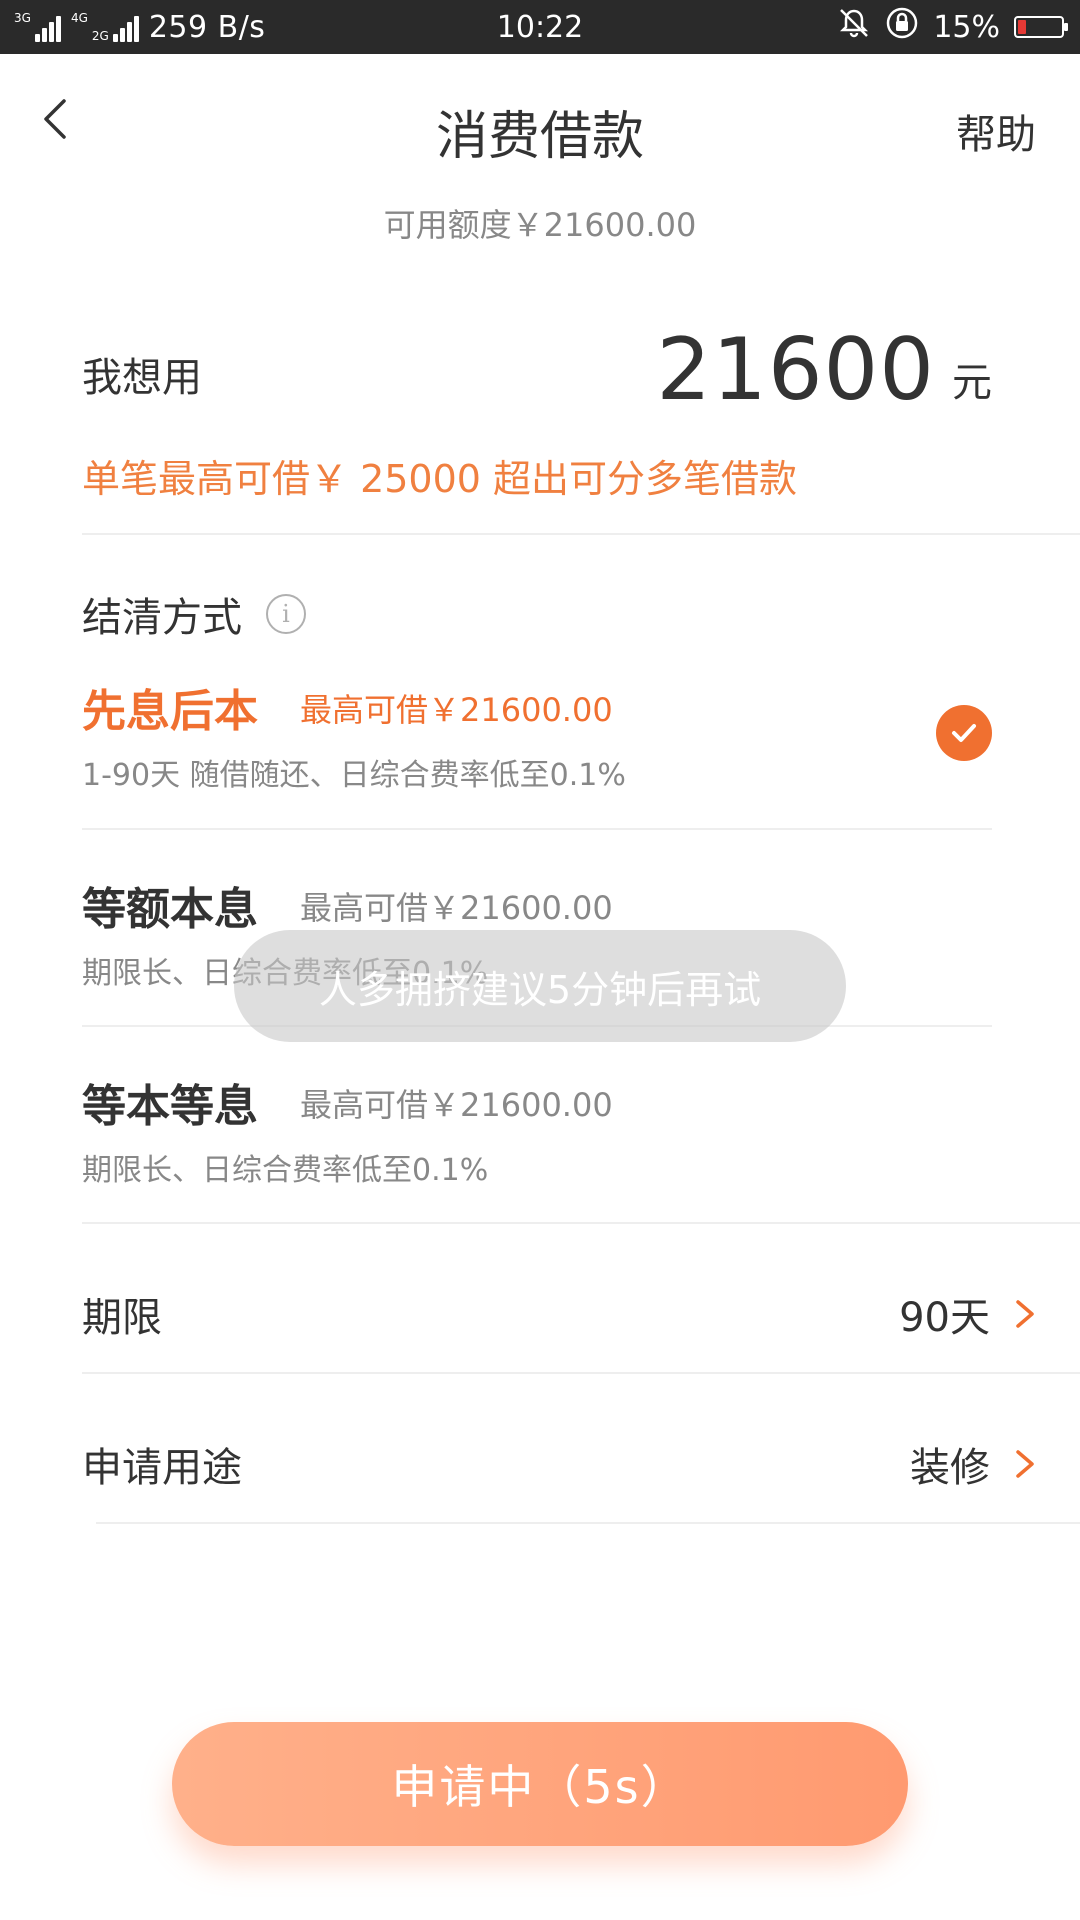 This screenshot has height=1920, width=1080. What do you see at coordinates (540, 986) in the screenshot?
I see `toast-message: 人多拥挤建议5分钟后再试` at bounding box center [540, 986].